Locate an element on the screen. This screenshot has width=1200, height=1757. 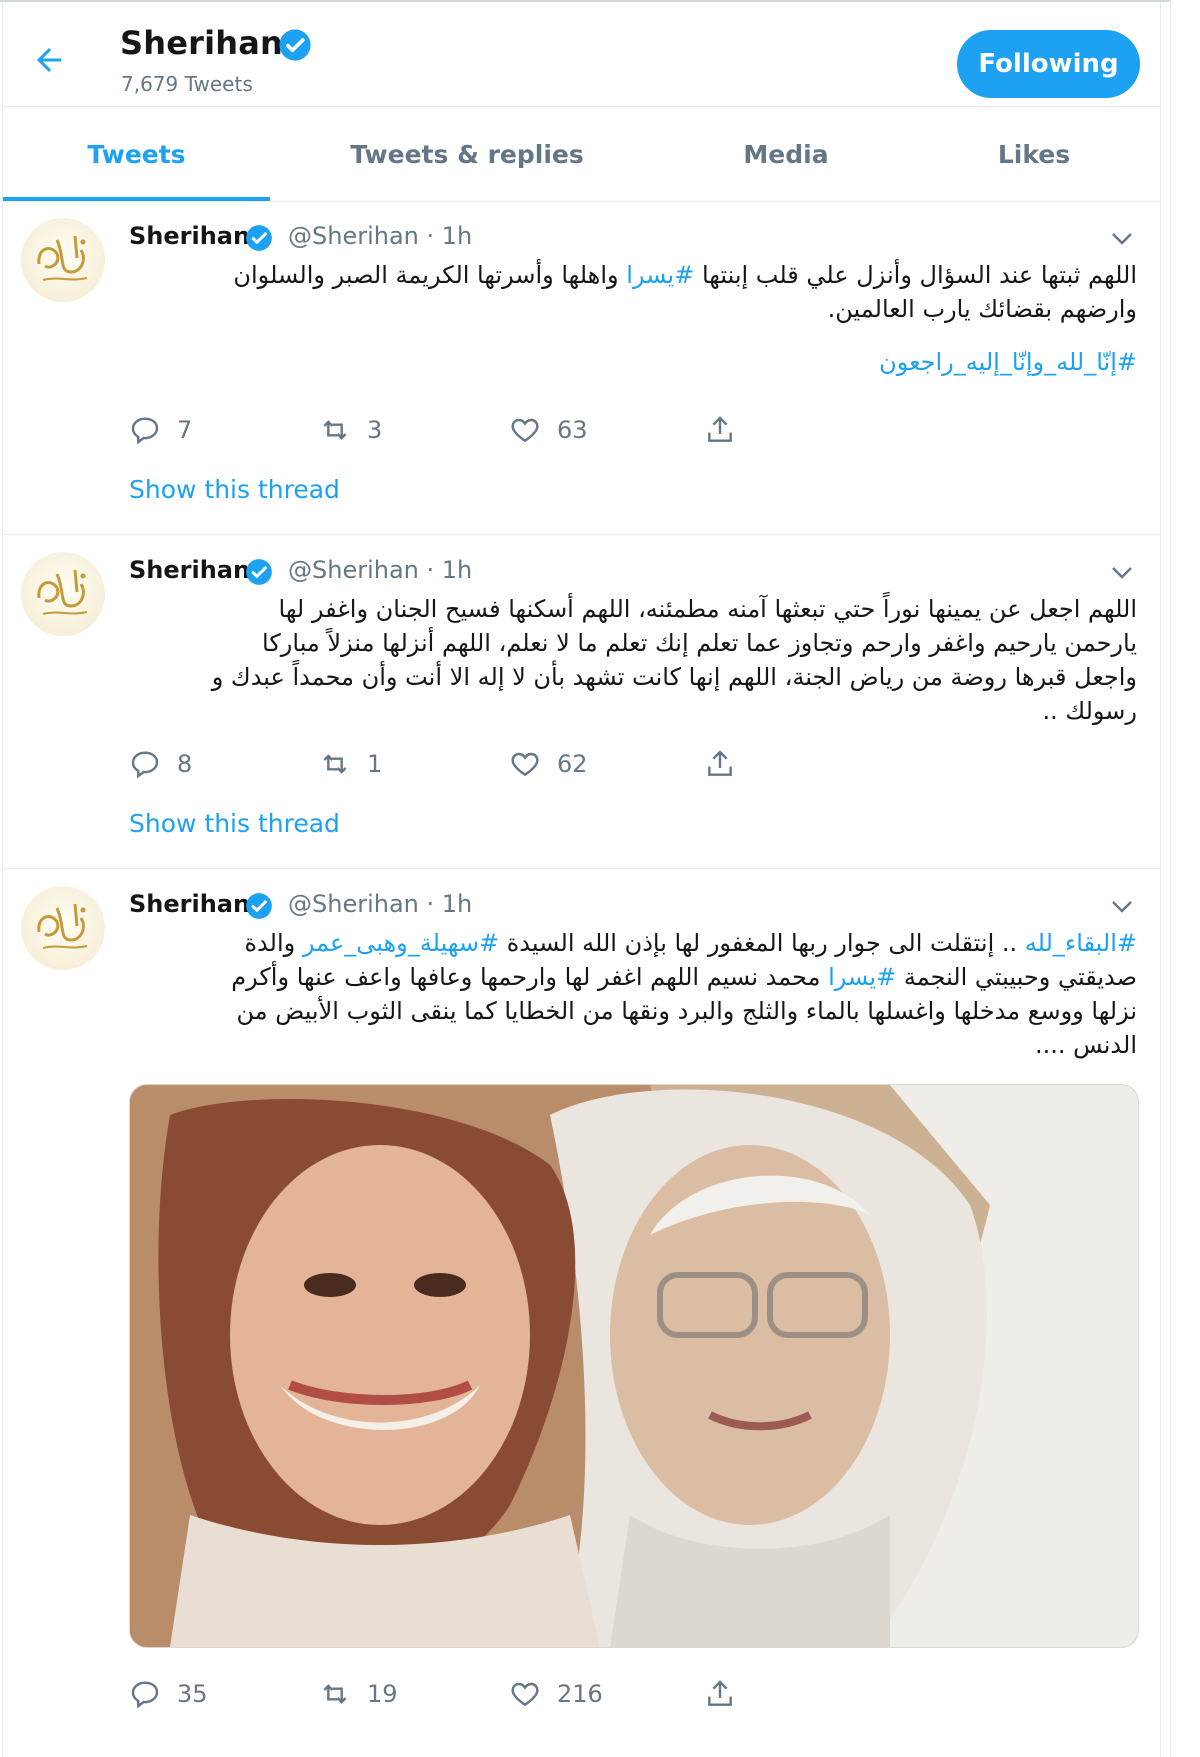
profile-name: Sherihan is located at coordinates (202, 43).